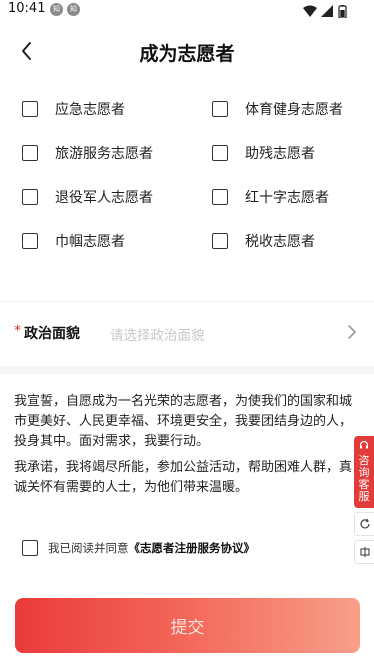 This screenshot has height=665, width=374. I want to click on ad-icon, so click(364, 552).